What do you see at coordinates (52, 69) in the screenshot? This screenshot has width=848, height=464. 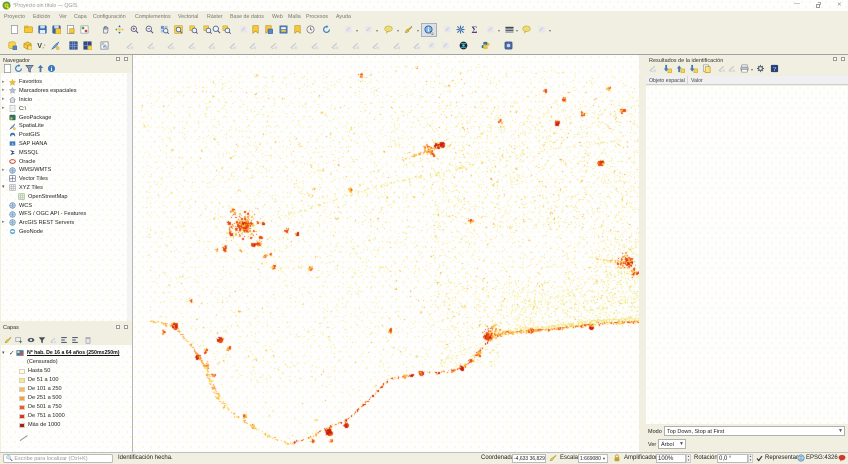 I see `svg-text: i` at bounding box center [52, 69].